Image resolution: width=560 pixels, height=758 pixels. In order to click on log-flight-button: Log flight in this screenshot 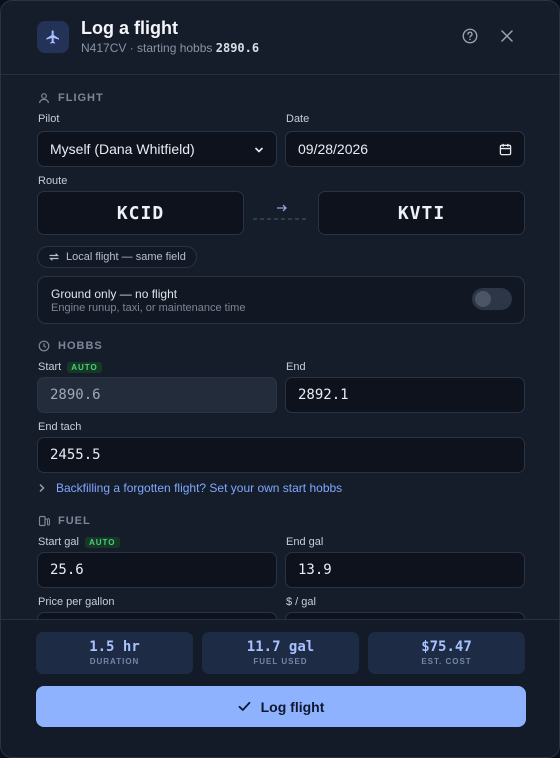, I will do `click(281, 706)`.